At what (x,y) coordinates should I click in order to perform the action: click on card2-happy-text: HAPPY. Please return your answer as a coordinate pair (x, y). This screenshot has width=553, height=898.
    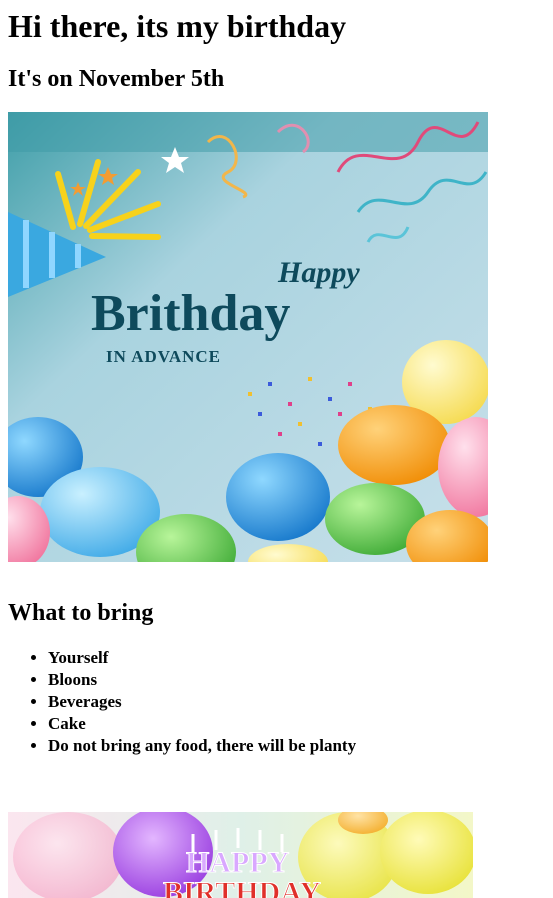
    Looking at the image, I should click on (238, 862).